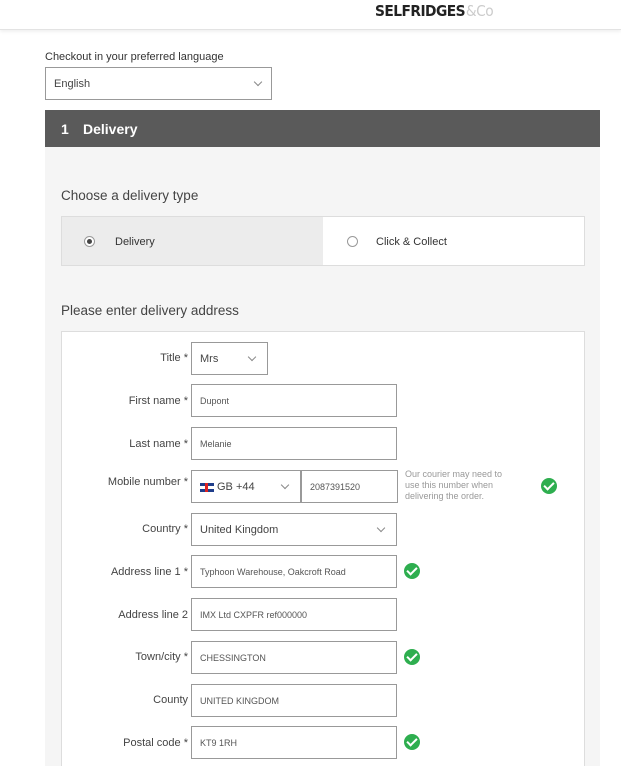 The height and width of the screenshot is (766, 621). What do you see at coordinates (453, 241) in the screenshot?
I see `click-collect-option: Click & Collect` at bounding box center [453, 241].